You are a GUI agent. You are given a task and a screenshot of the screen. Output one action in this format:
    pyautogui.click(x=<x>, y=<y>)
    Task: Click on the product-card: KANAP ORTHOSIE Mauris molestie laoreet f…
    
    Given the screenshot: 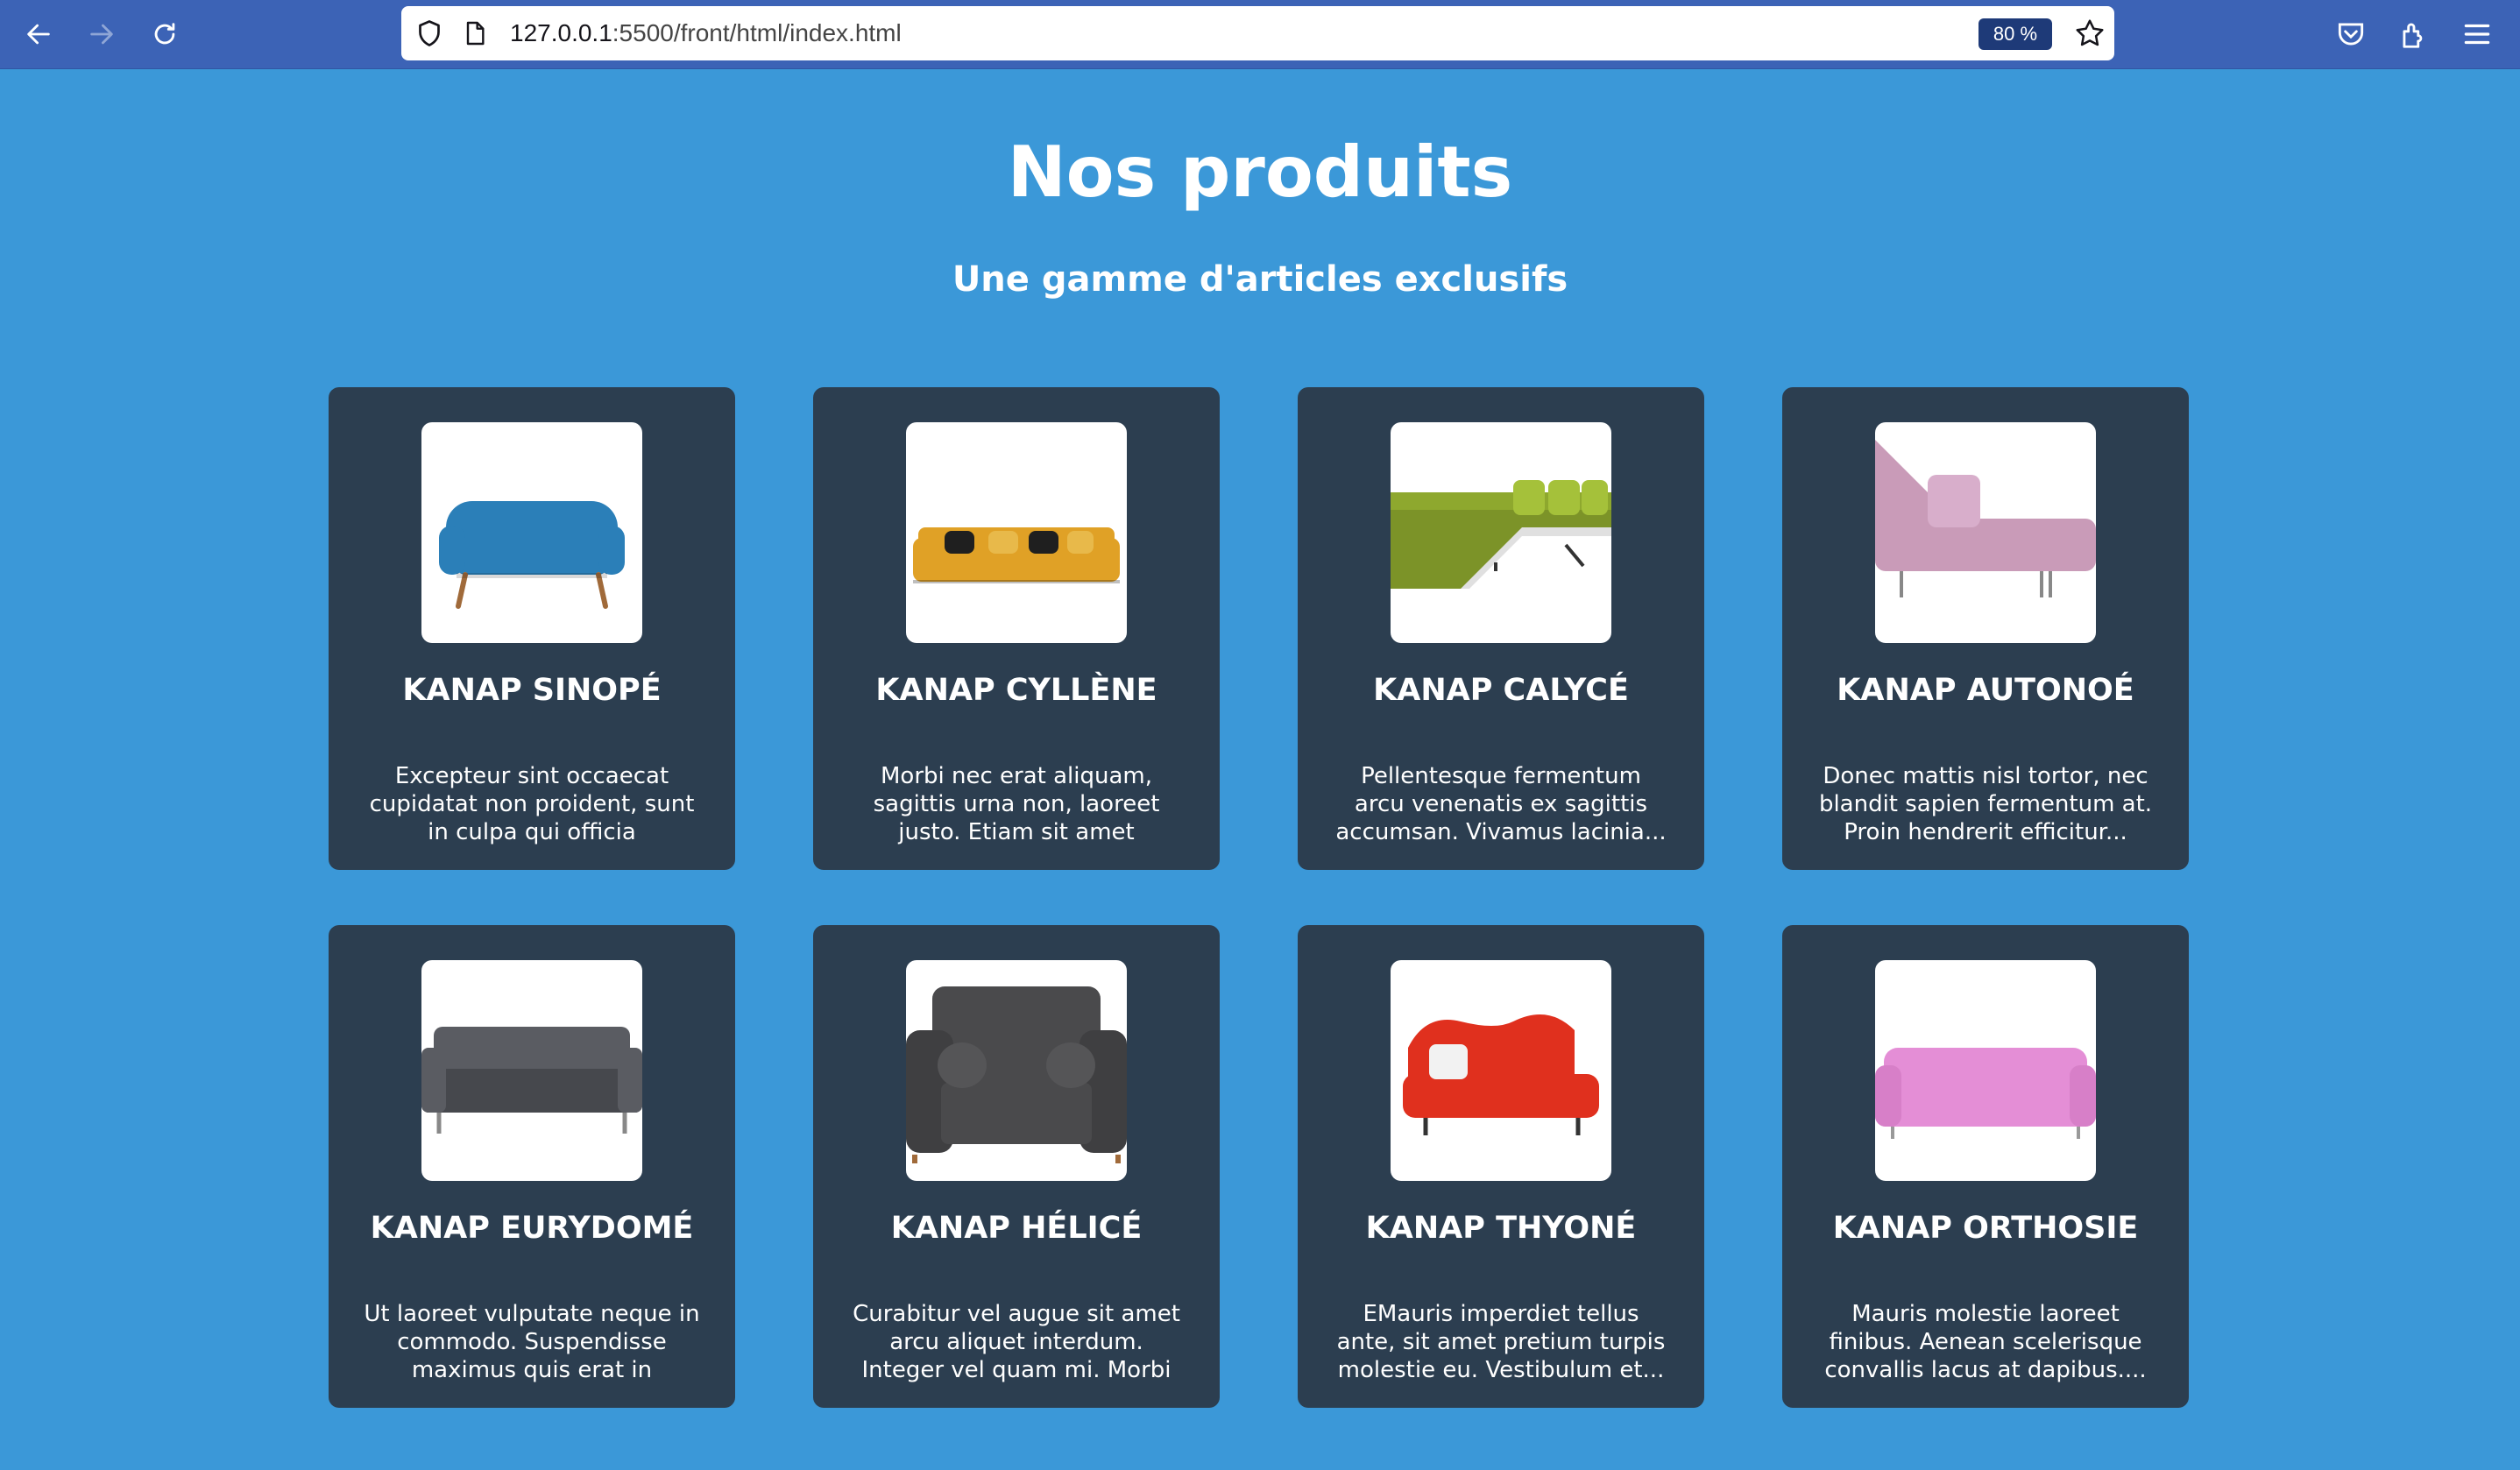 What is the action you would take?
    pyautogui.click(x=1985, y=1166)
    